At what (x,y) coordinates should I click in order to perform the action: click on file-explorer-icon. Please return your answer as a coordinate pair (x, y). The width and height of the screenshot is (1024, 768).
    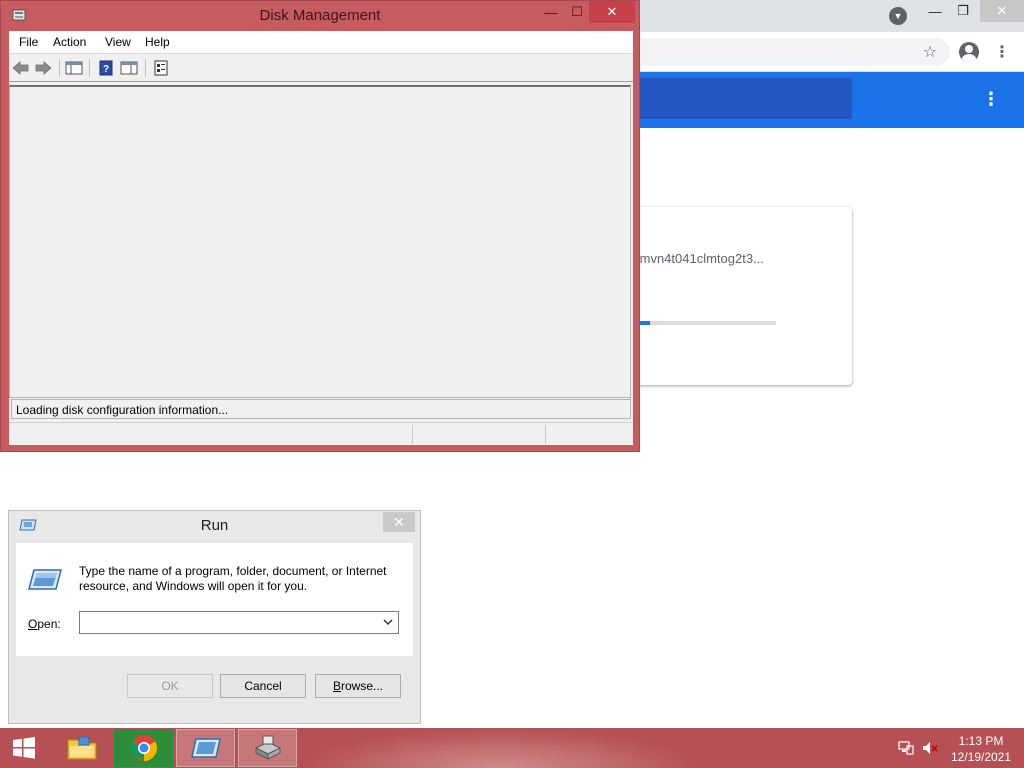
    Looking at the image, I should click on (81, 748).